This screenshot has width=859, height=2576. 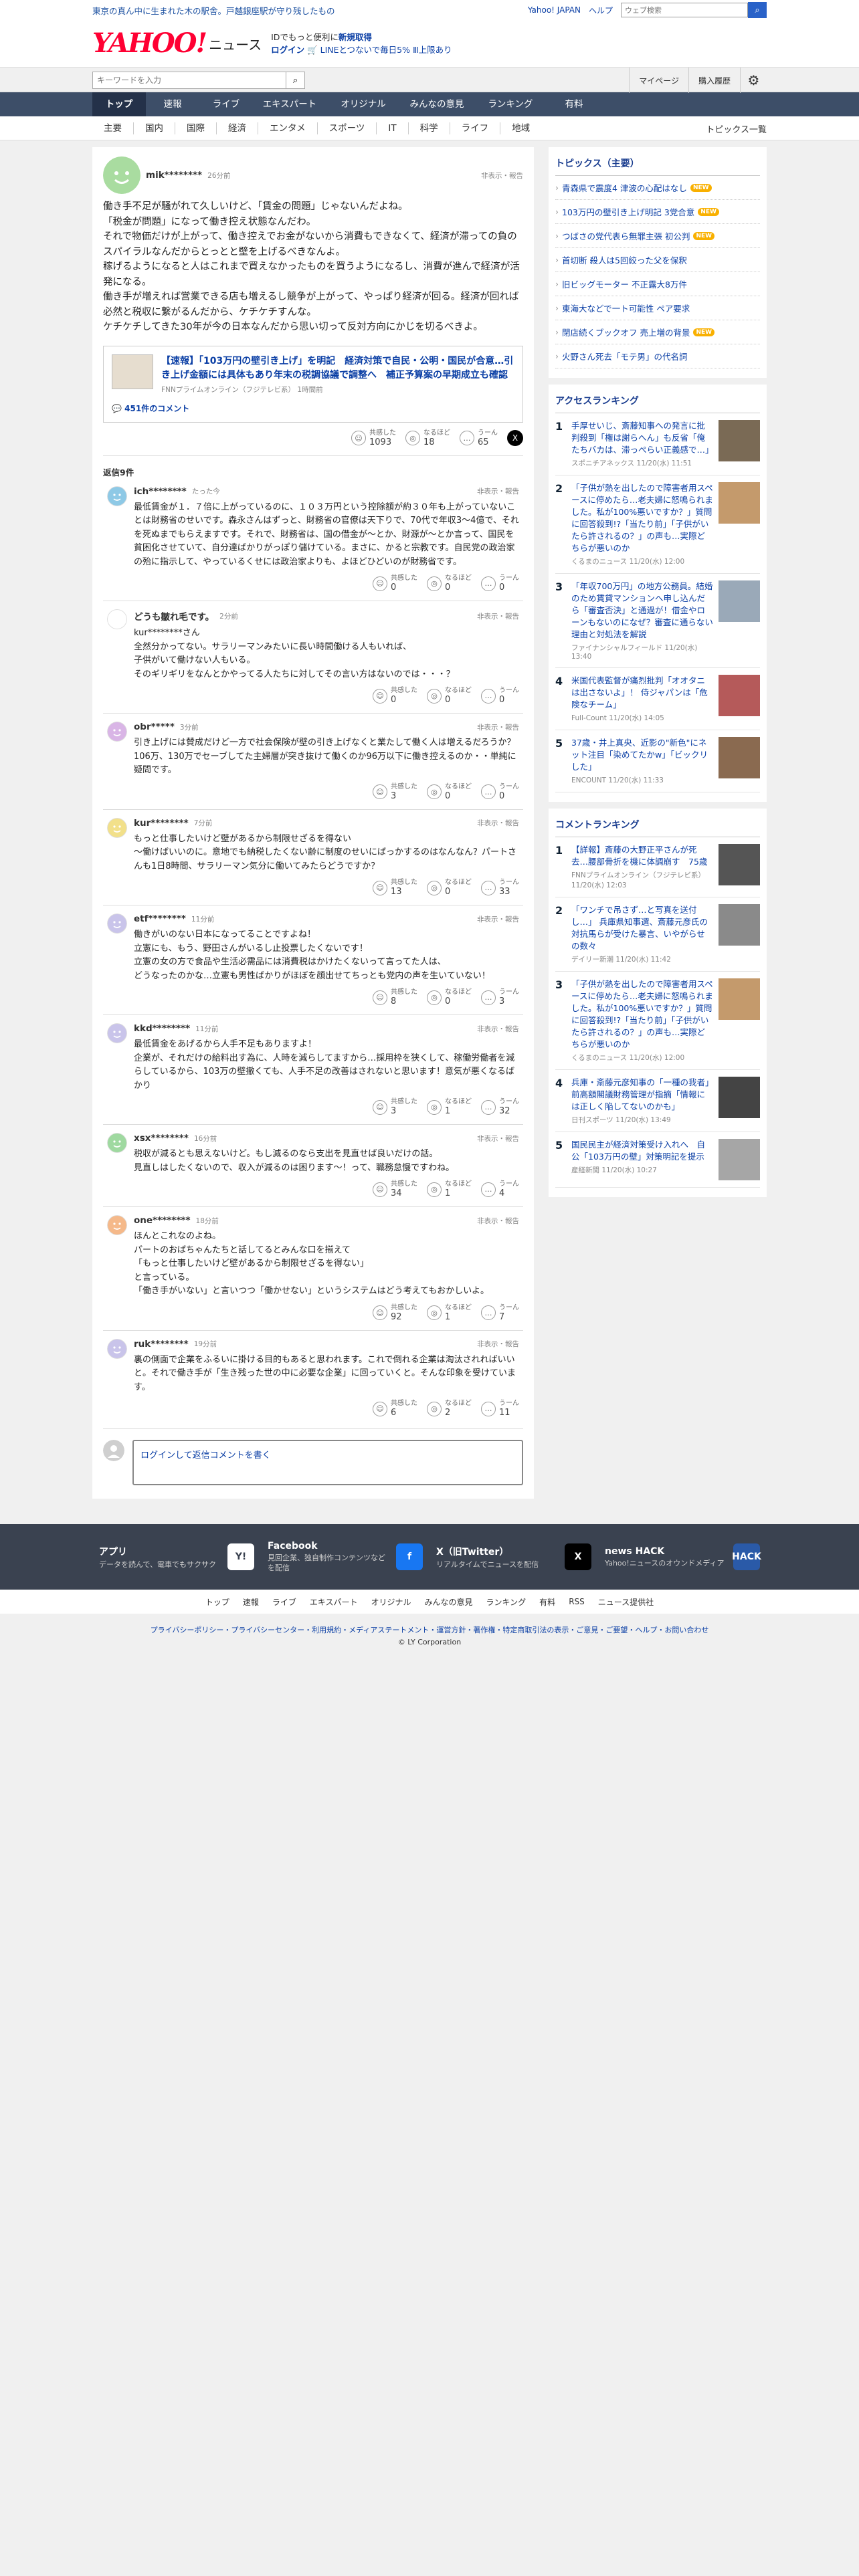 I want to click on topic-title: 閉店続くブックオフ 売上増の背景, so click(x=626, y=332).